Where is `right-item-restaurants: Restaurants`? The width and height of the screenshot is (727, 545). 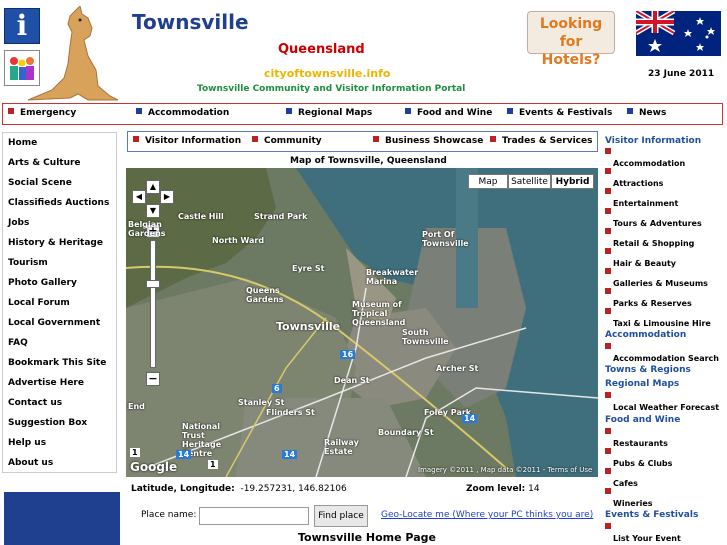
right-item-restaurants: Restaurants is located at coordinates (636, 438).